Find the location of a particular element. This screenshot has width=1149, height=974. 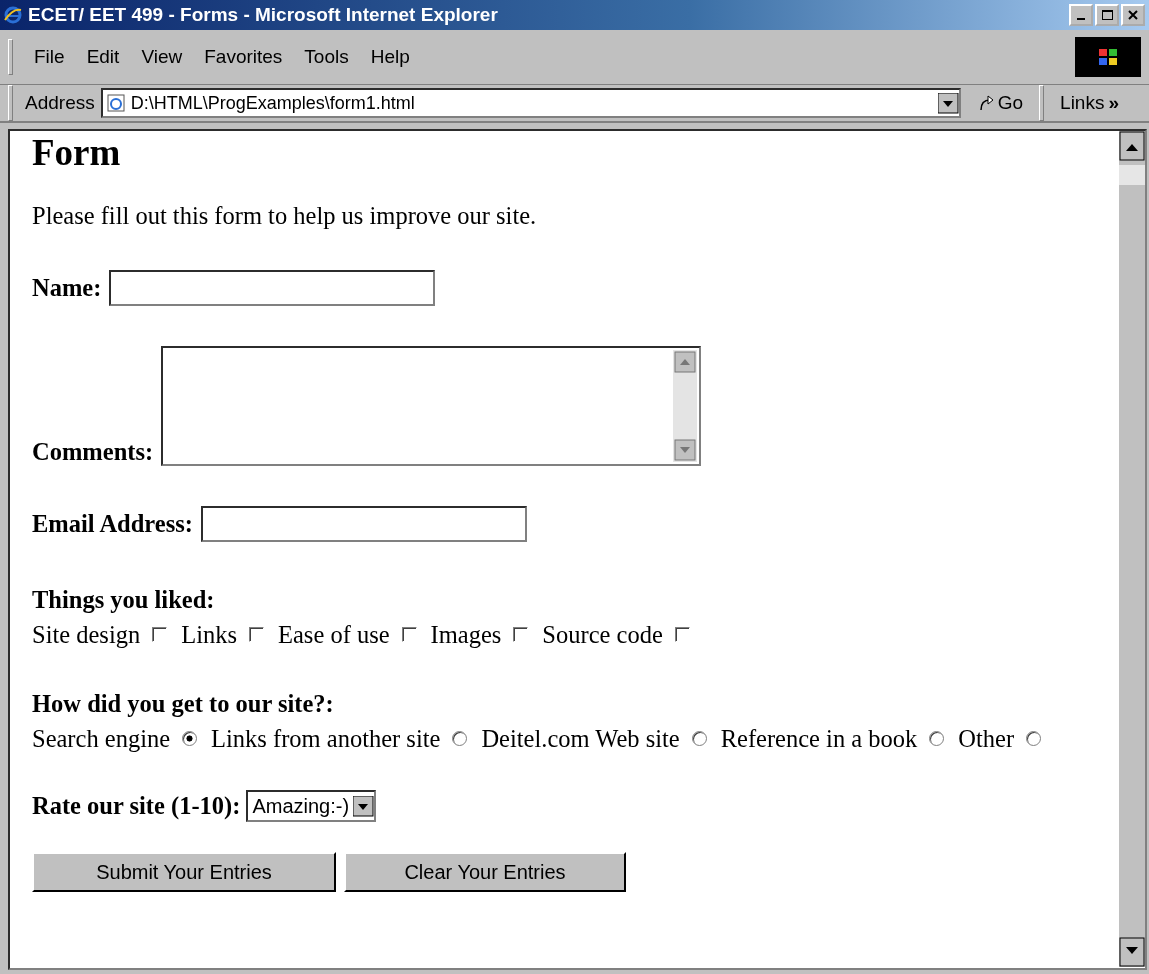

radio-label: Deitel.com Web site is located at coordinates (580, 739).